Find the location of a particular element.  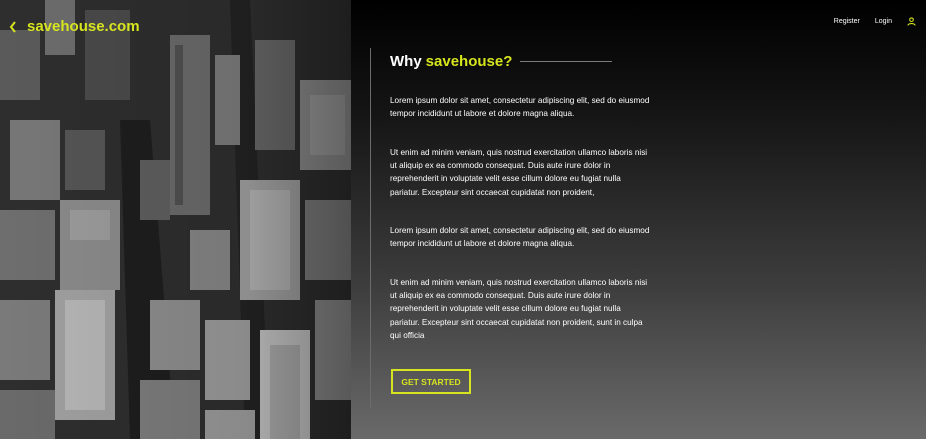

title-rule is located at coordinates (566, 61).